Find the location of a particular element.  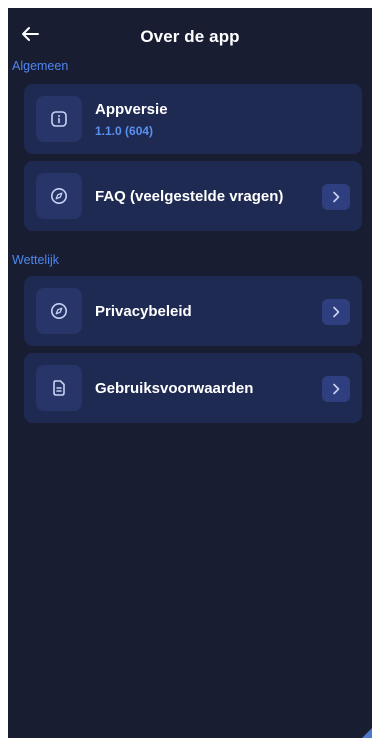

resize-corner-icon is located at coordinates (367, 733).